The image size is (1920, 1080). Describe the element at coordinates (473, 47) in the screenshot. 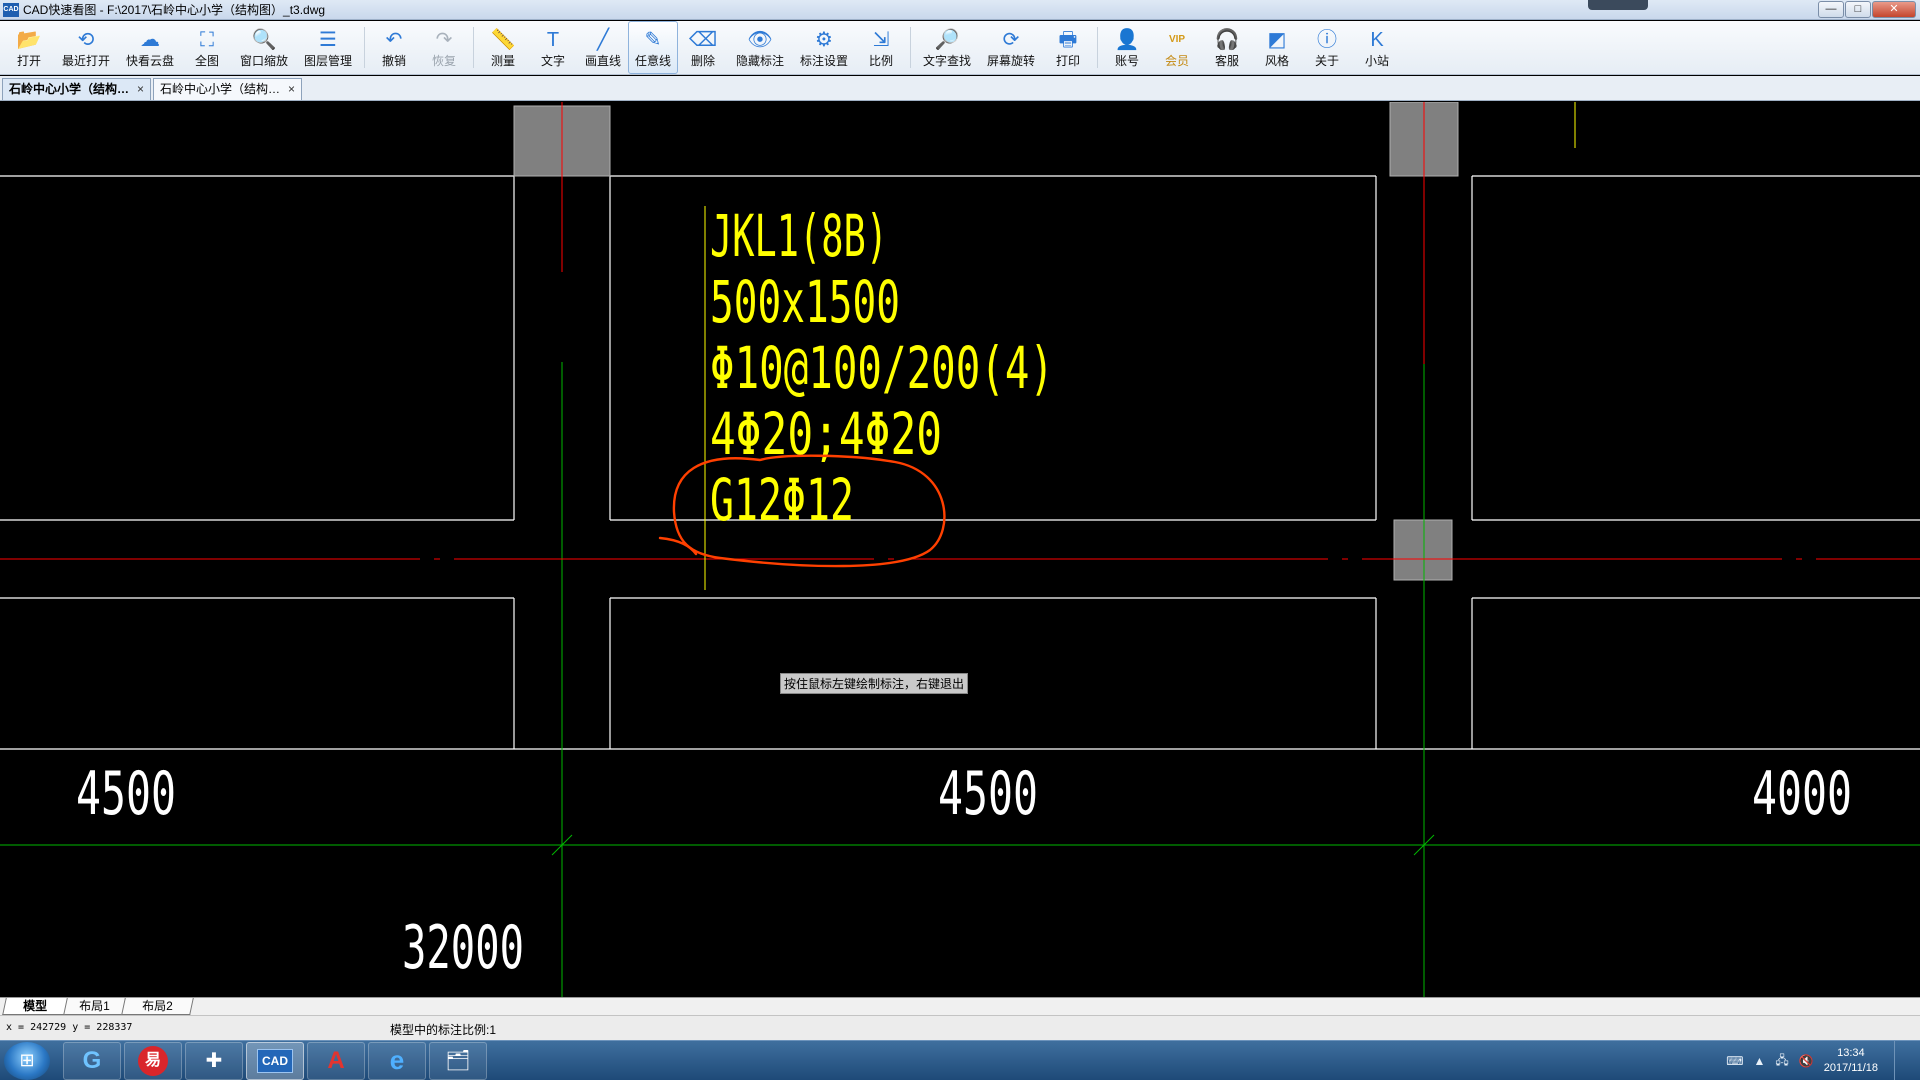

I see `toolbar-separator` at that location.